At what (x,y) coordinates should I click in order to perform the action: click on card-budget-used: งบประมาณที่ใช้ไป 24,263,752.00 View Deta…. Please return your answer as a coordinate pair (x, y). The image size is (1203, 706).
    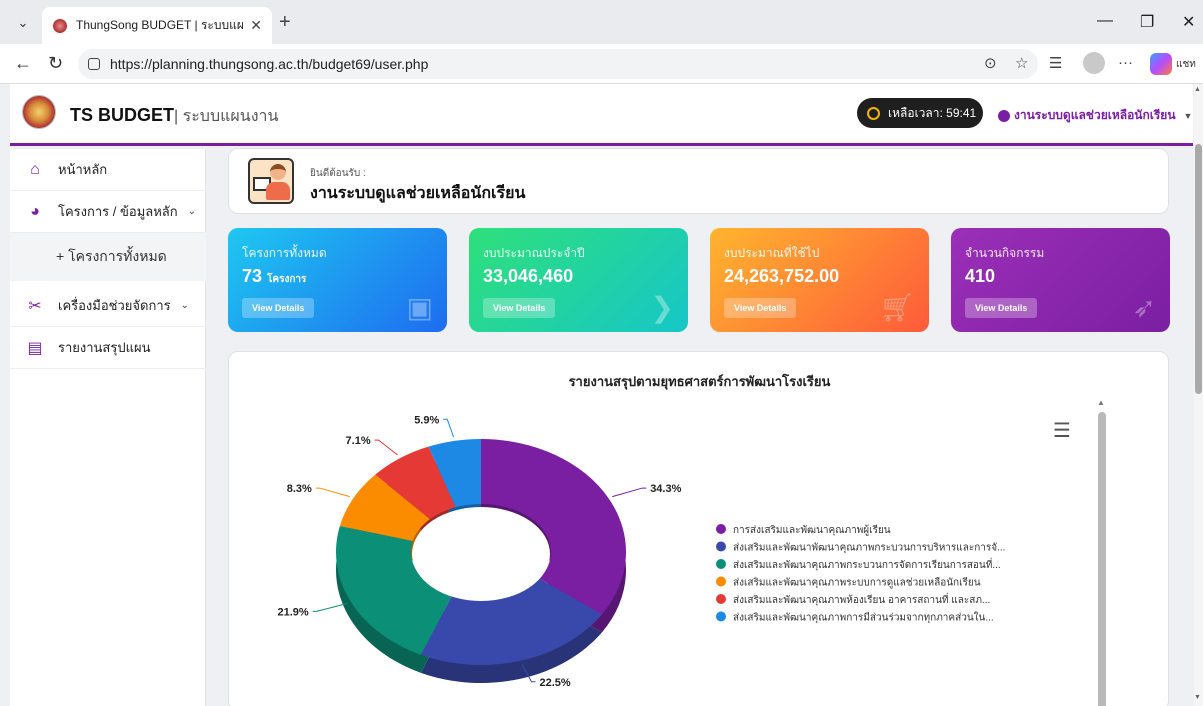
    Looking at the image, I should click on (819, 280).